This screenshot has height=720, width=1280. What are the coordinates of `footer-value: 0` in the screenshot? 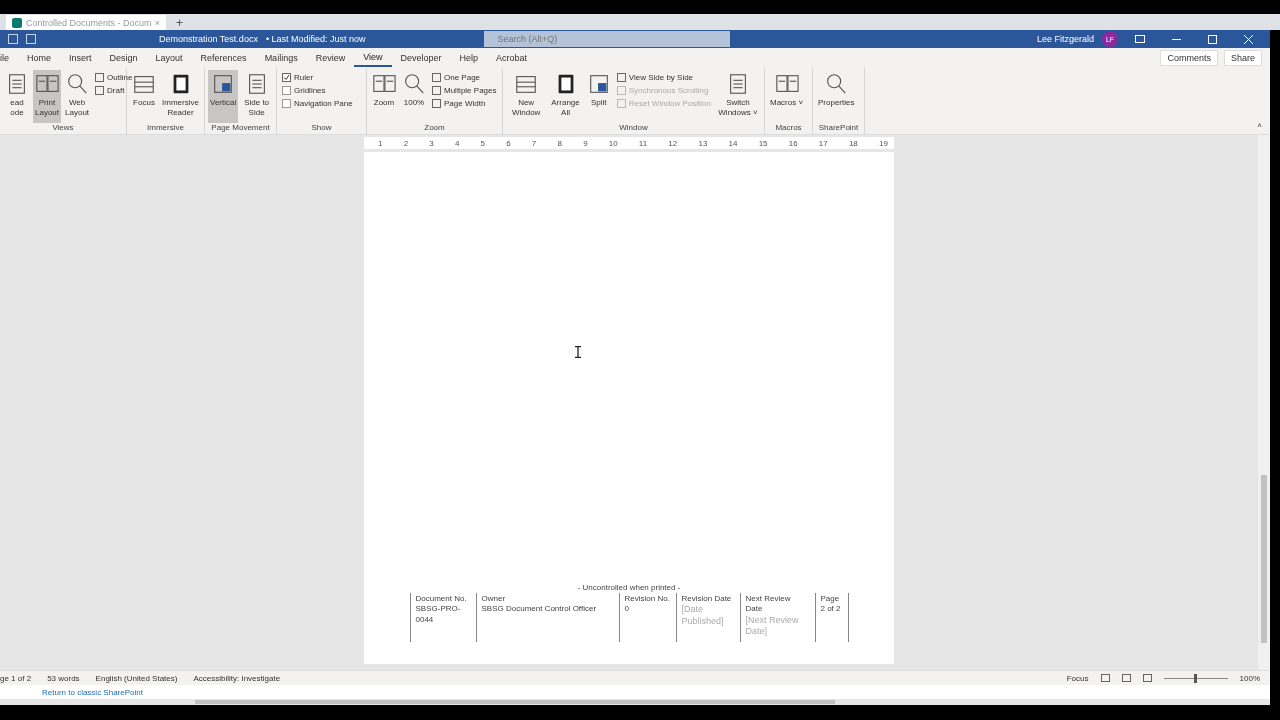 It's located at (627, 609).